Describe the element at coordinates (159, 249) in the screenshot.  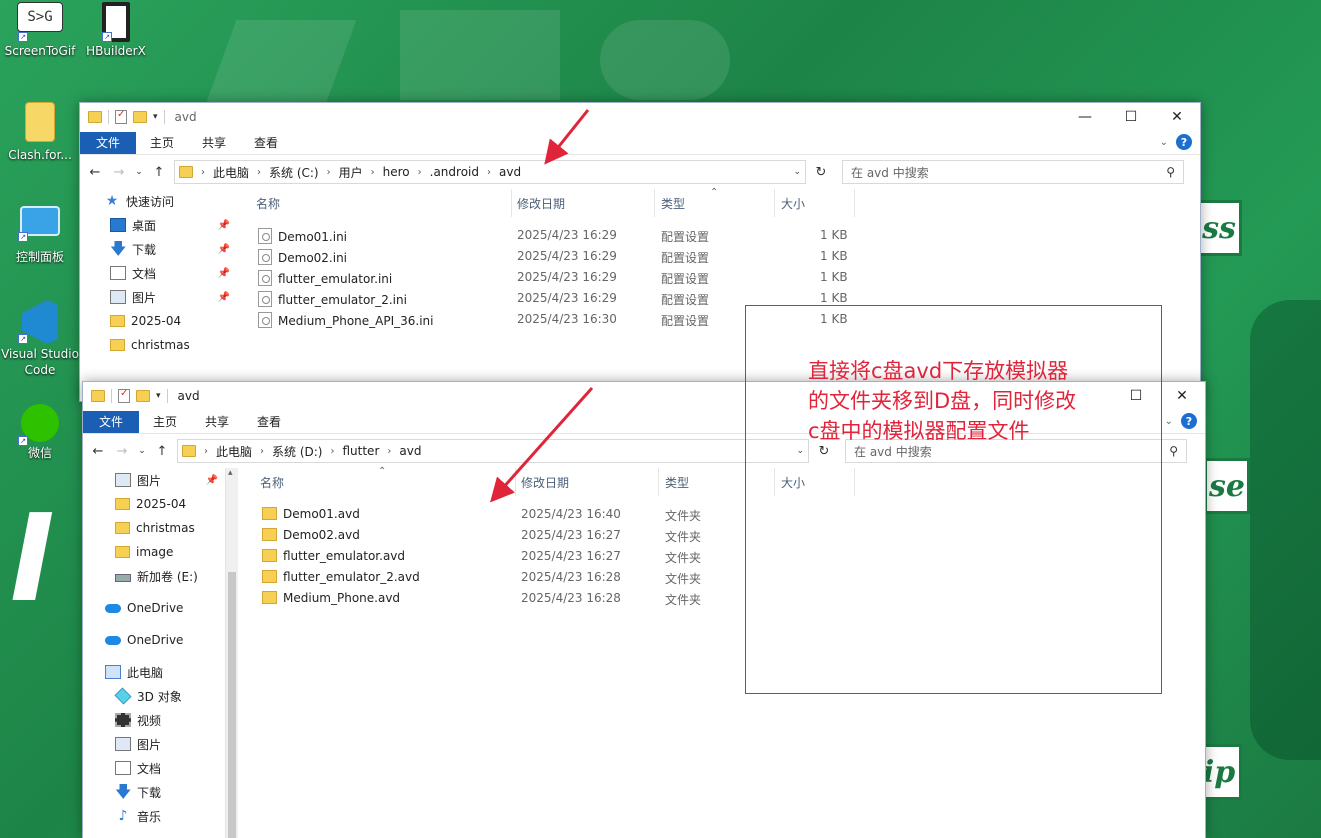
I see `nav-item-downloads: 🡇 下载 📌` at that location.